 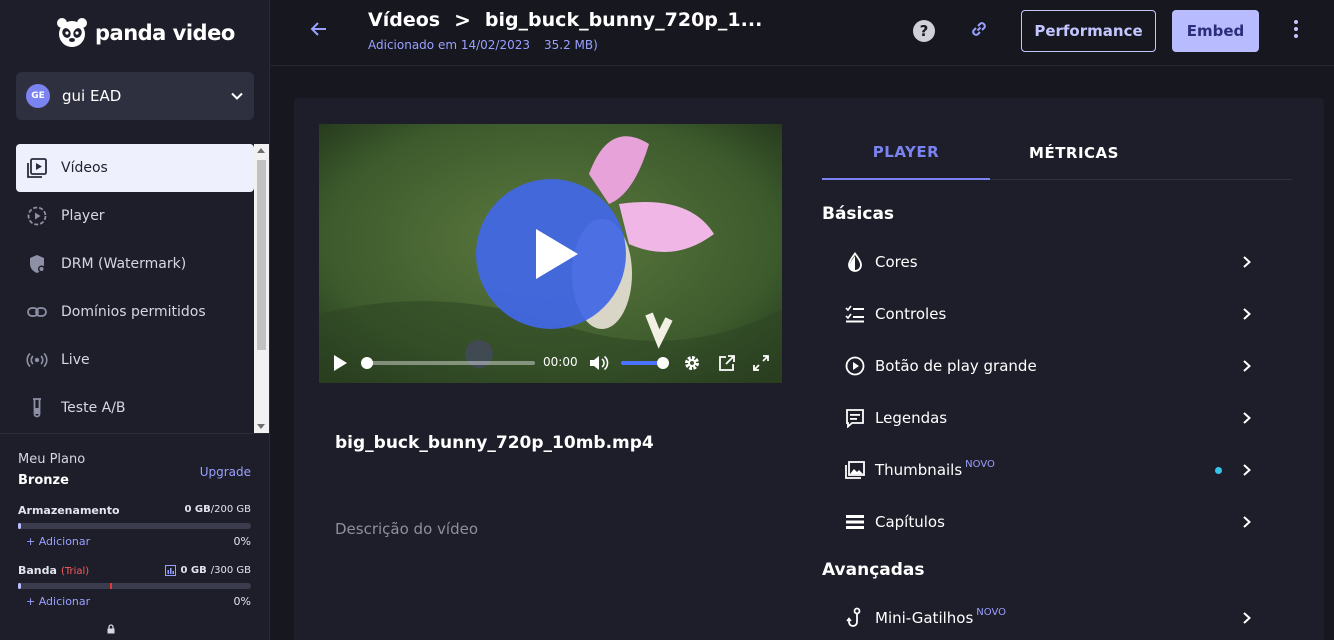 What do you see at coordinates (54, 601) in the screenshot?
I see `band-add-link: + Adicionar` at bounding box center [54, 601].